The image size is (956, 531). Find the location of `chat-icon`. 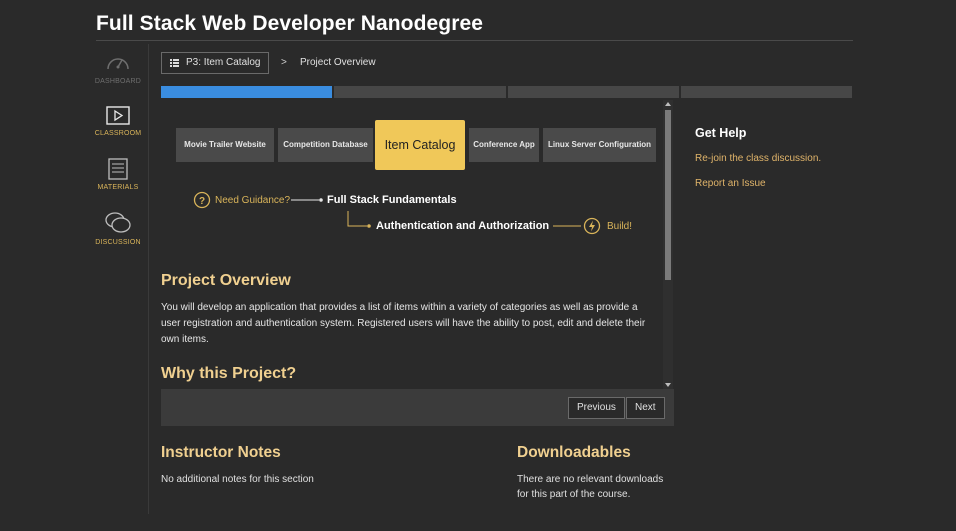

chat-icon is located at coordinates (118, 222).